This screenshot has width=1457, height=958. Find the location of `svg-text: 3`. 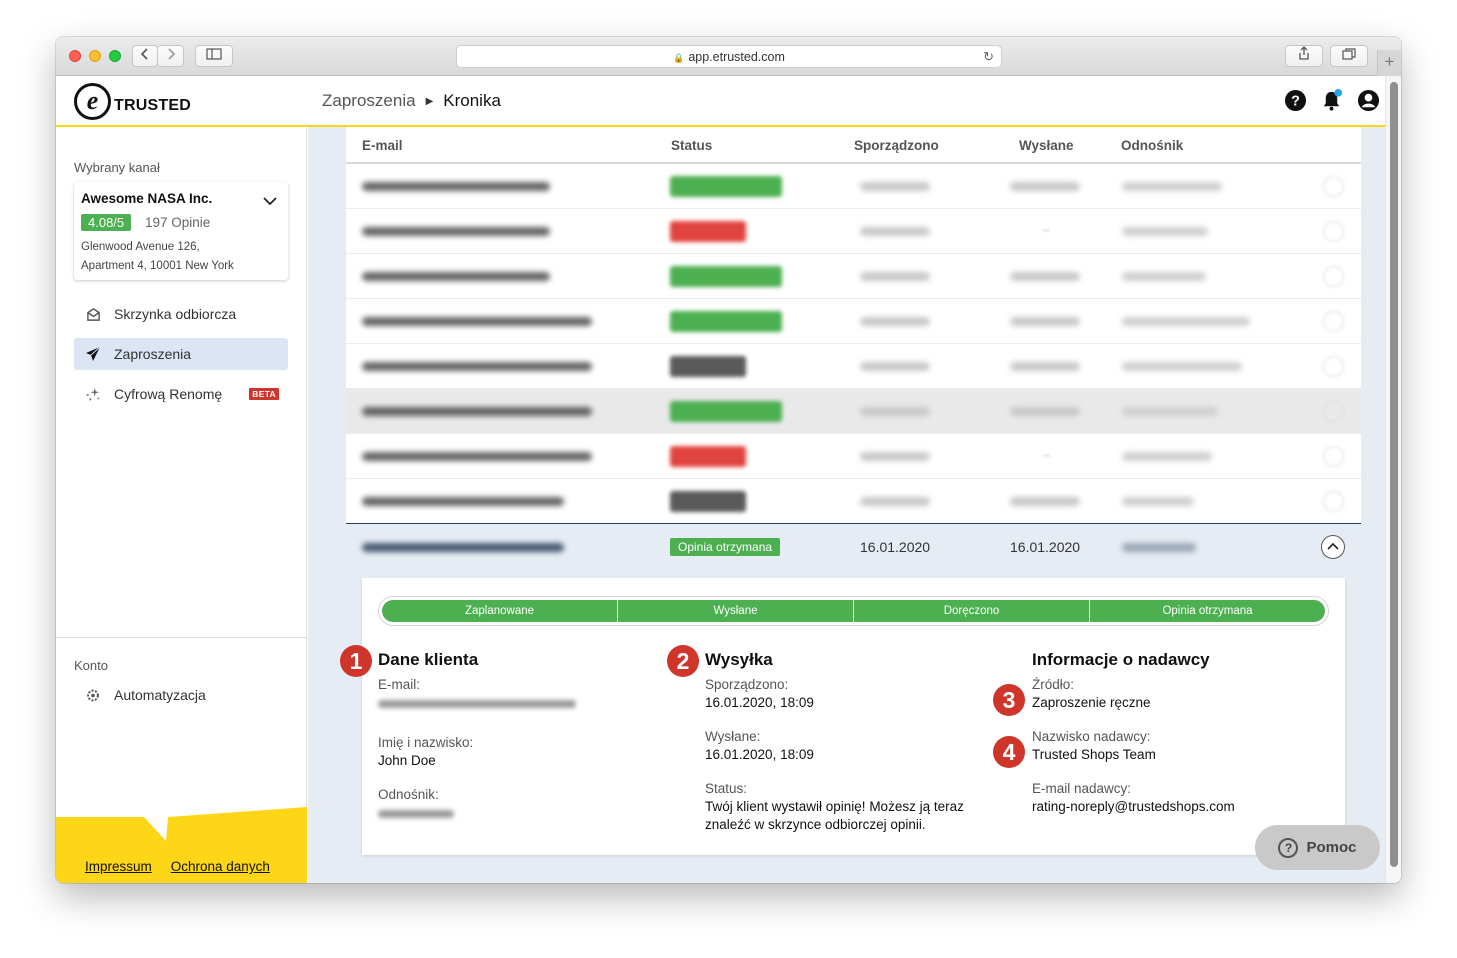

svg-text: 3 is located at coordinates (1009, 700).